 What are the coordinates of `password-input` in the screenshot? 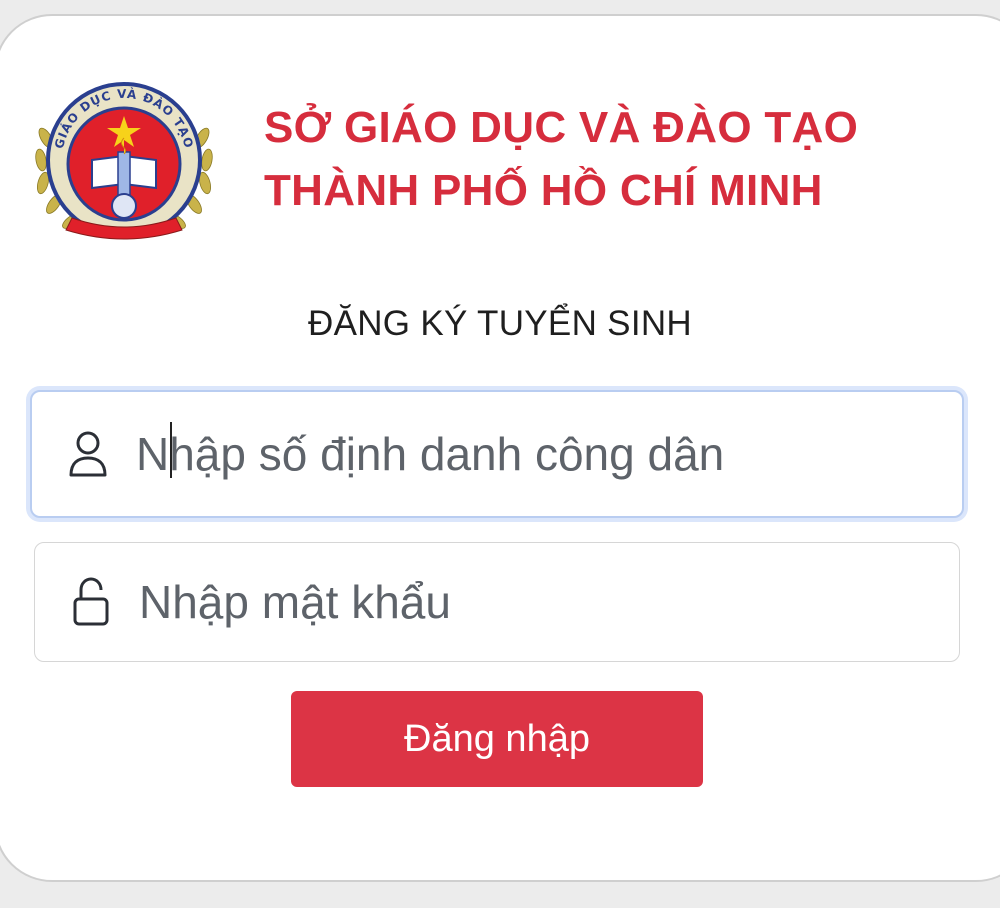 It's located at (509, 602).